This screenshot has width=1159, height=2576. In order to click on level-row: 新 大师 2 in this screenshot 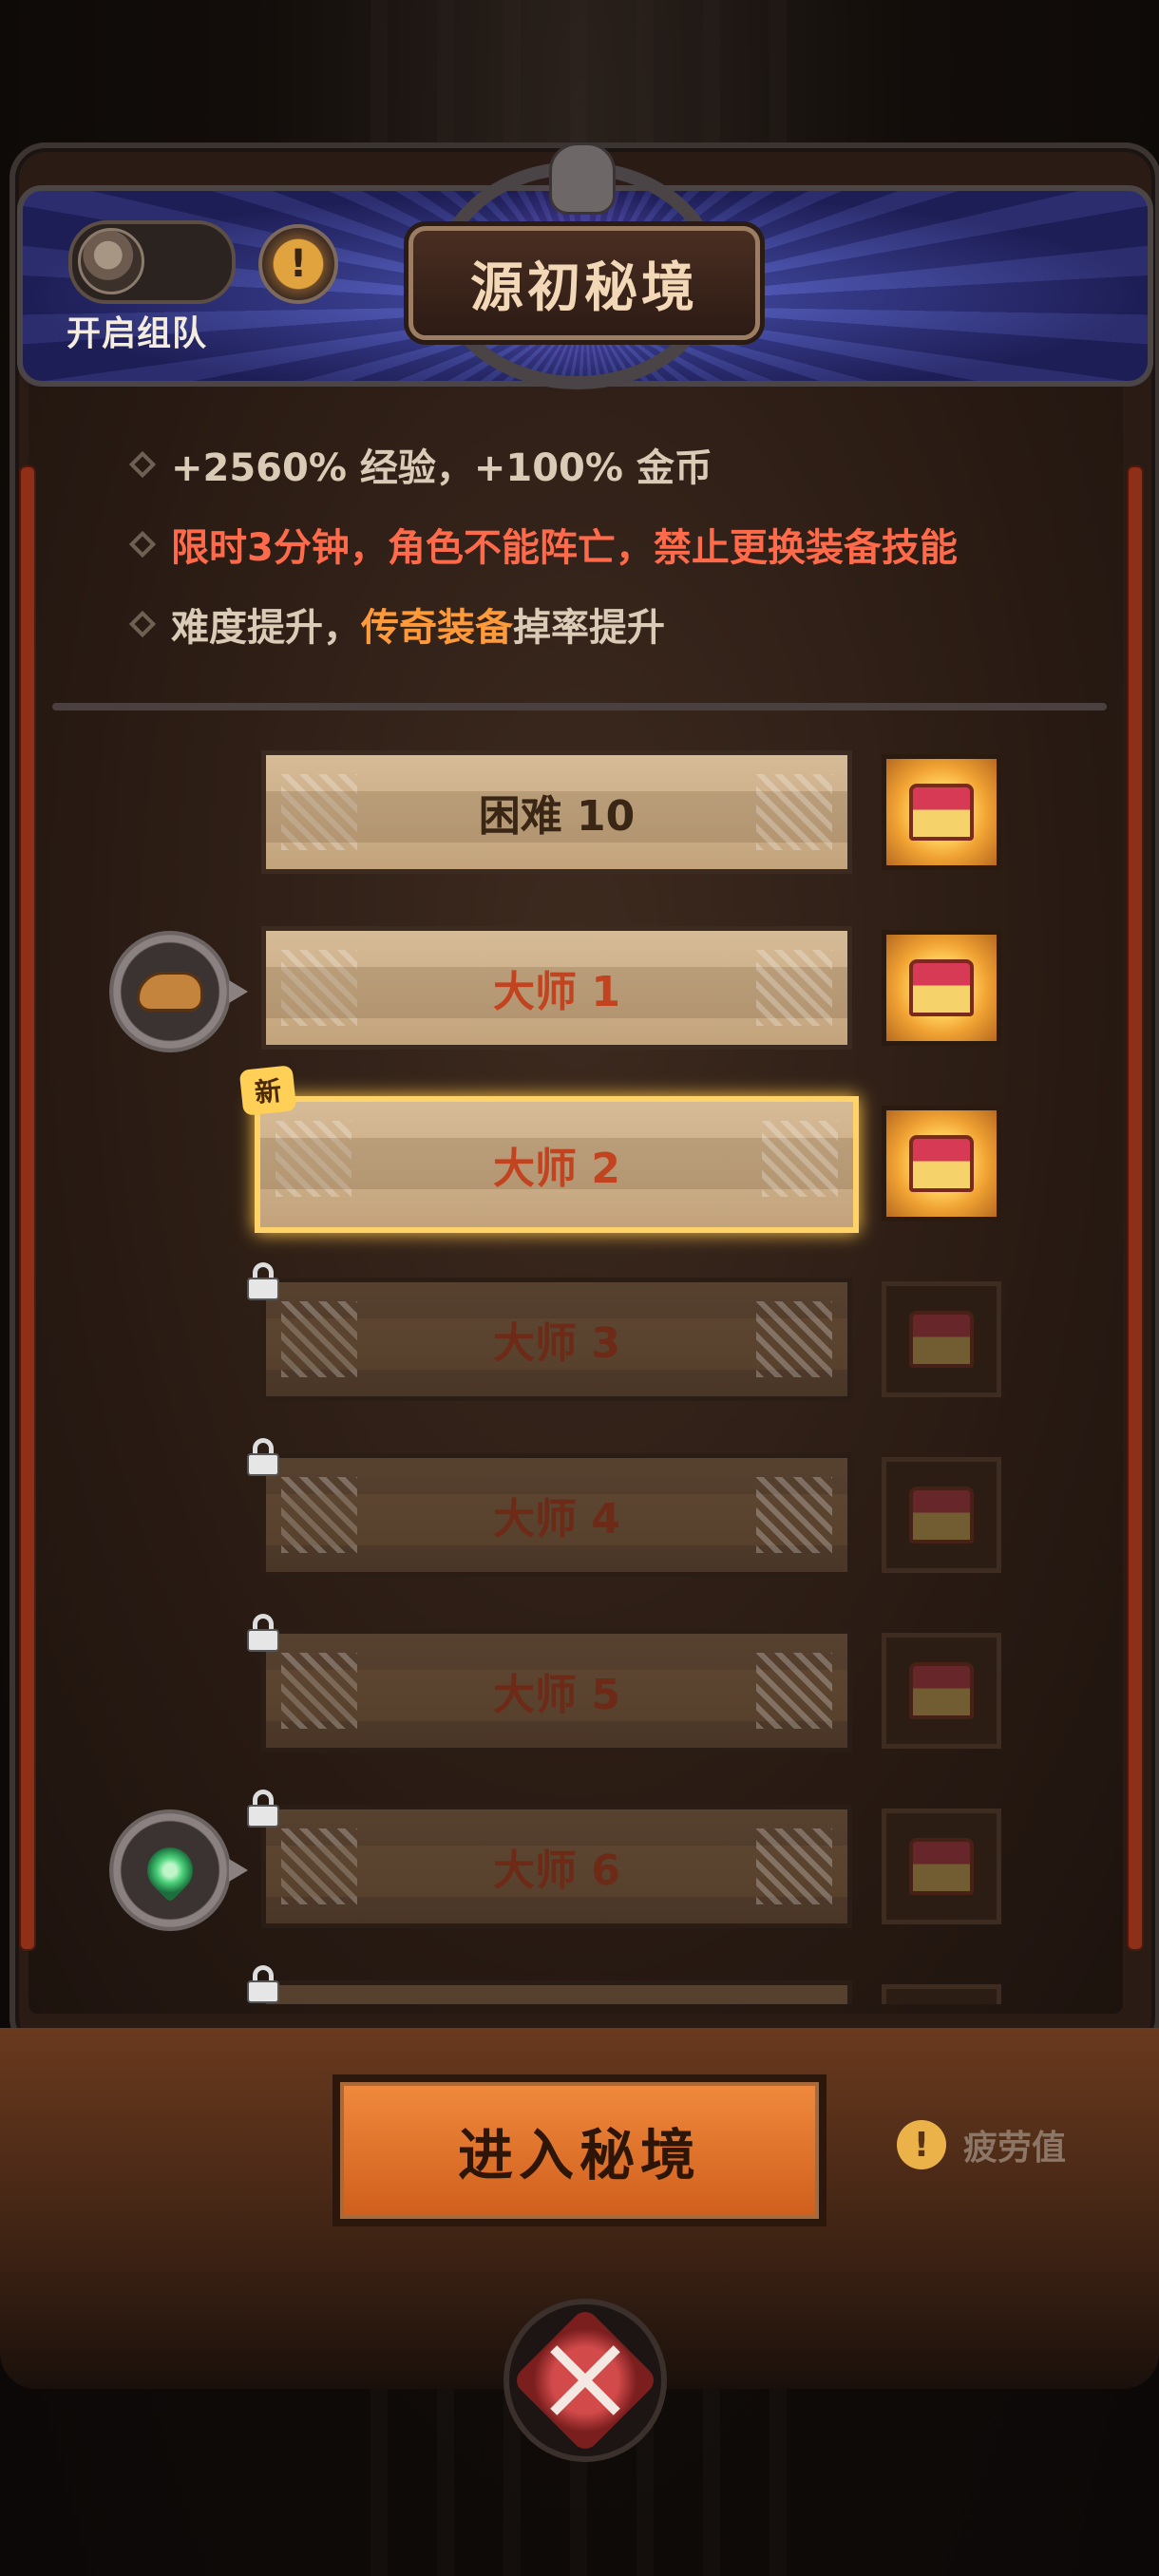, I will do `click(579, 1150)`.